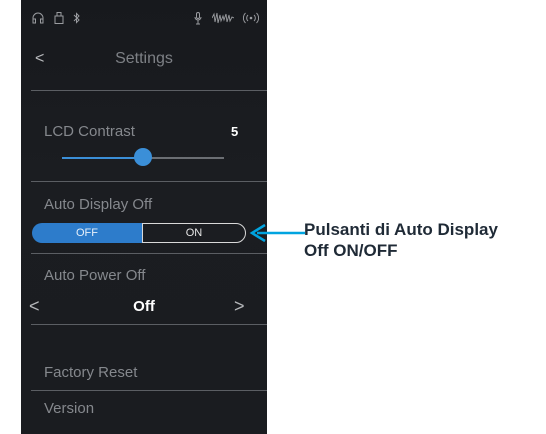 This screenshot has width=546, height=434. Describe the element at coordinates (144, 306) in the screenshot. I see `auto-power-off-value: Off` at that location.